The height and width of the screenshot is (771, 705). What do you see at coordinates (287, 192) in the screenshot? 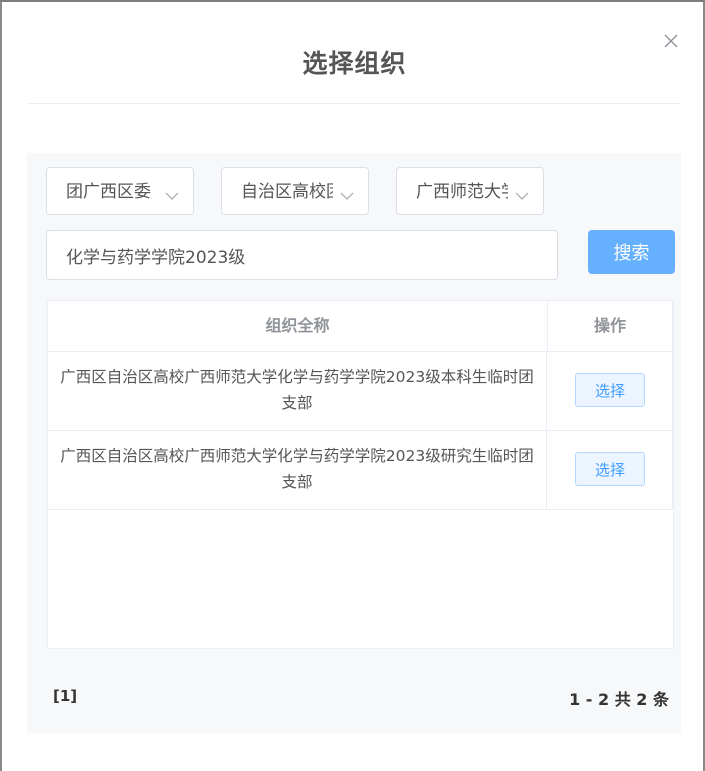
I see `category-select-value: 自治区高校团委` at bounding box center [287, 192].